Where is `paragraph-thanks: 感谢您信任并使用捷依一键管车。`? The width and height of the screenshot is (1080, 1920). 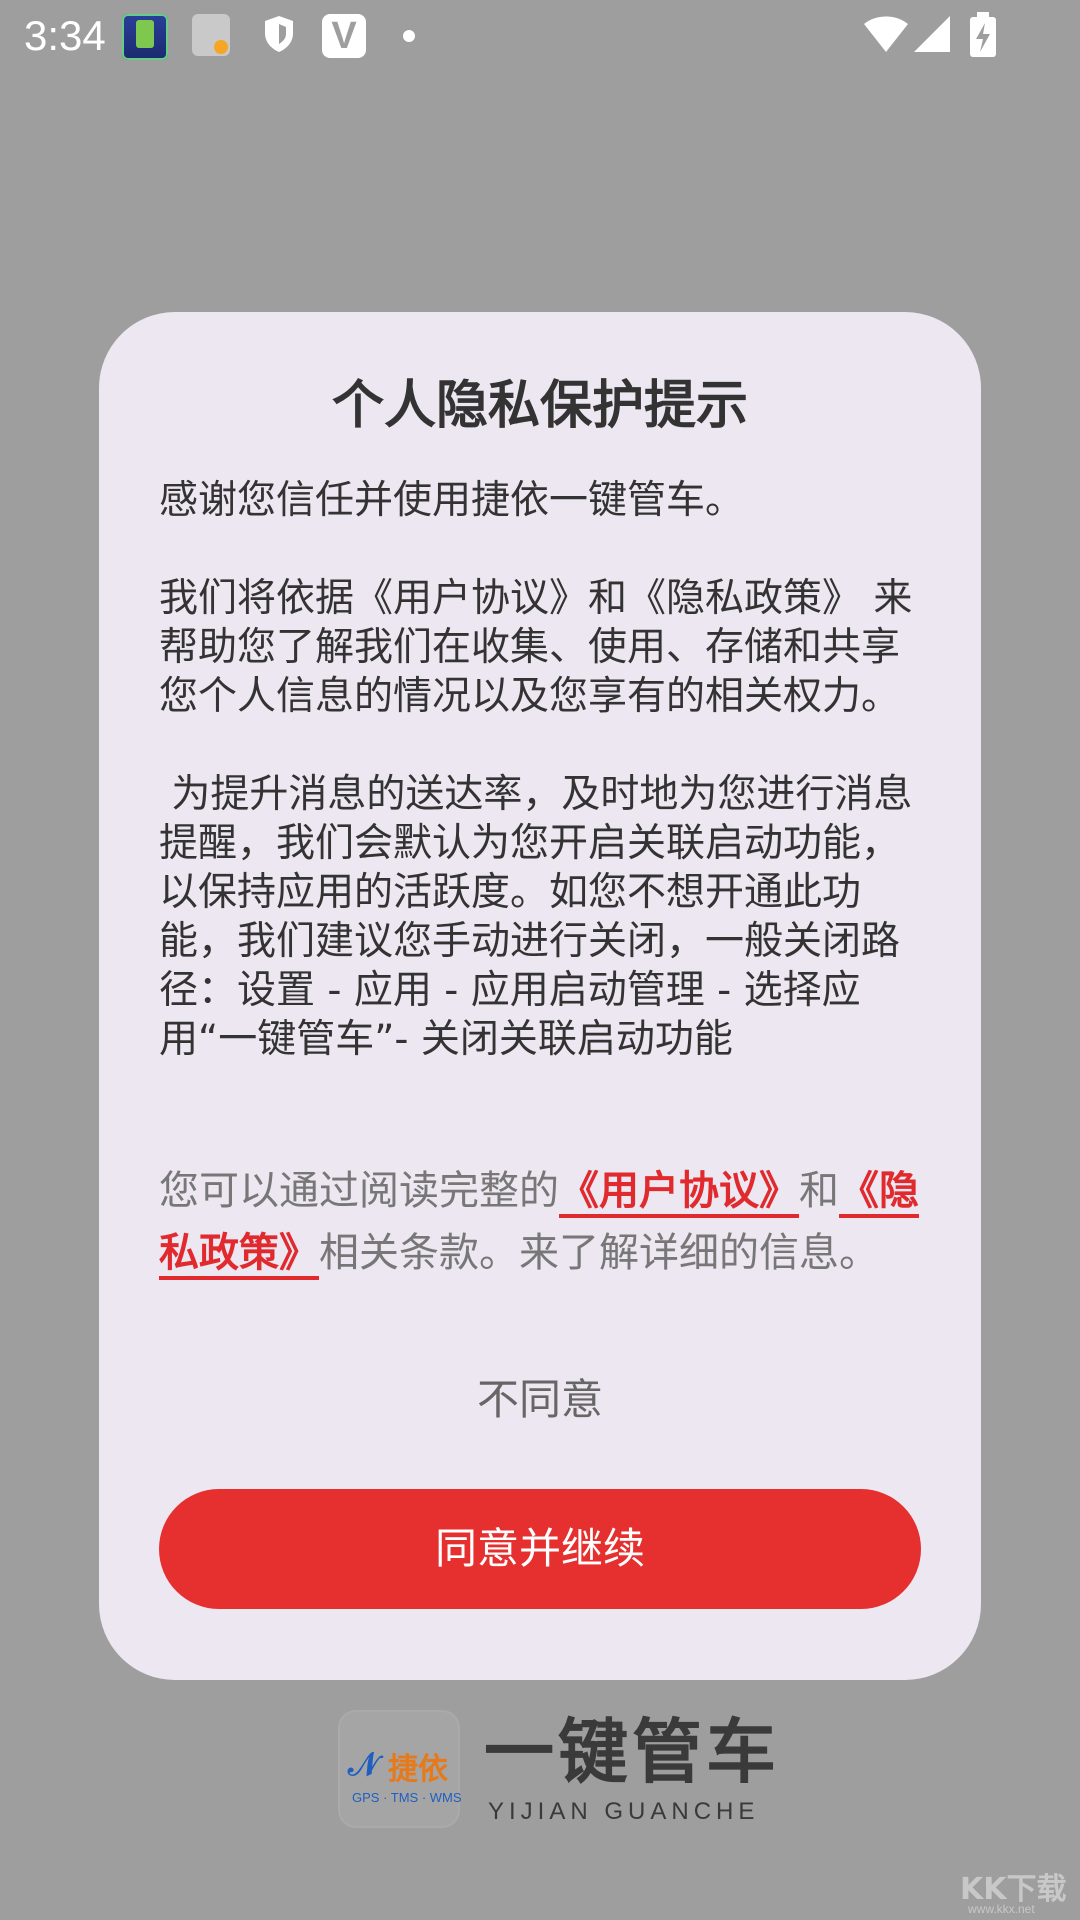 paragraph-thanks: 感谢您信任并使用捷依一键管车。 is located at coordinates (452, 500).